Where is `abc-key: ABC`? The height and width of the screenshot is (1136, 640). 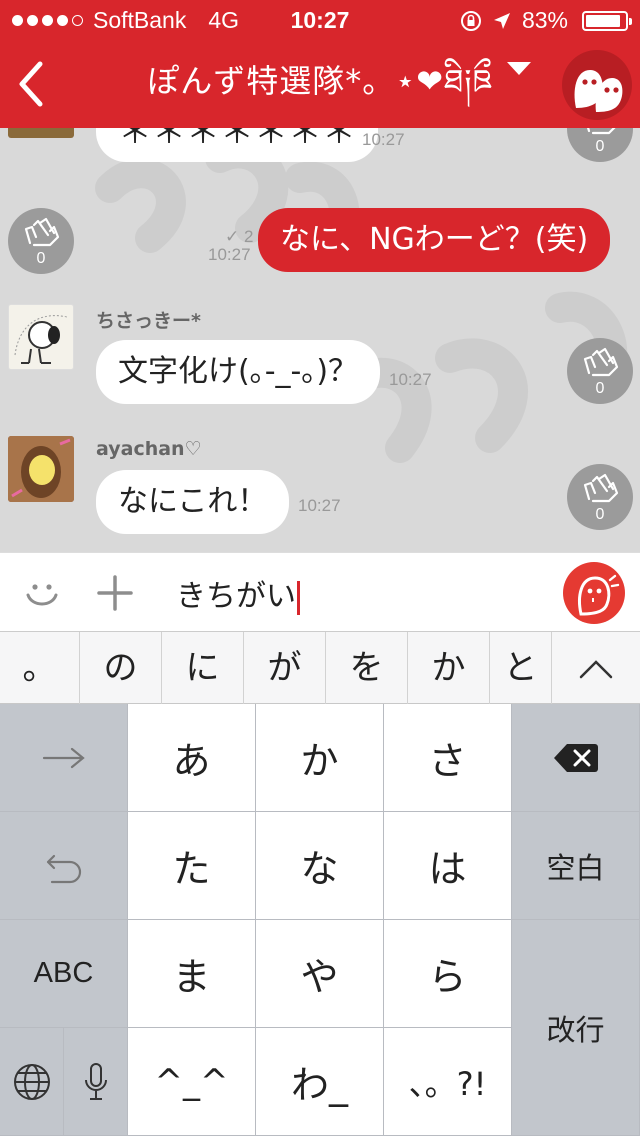 abc-key: ABC is located at coordinates (64, 974).